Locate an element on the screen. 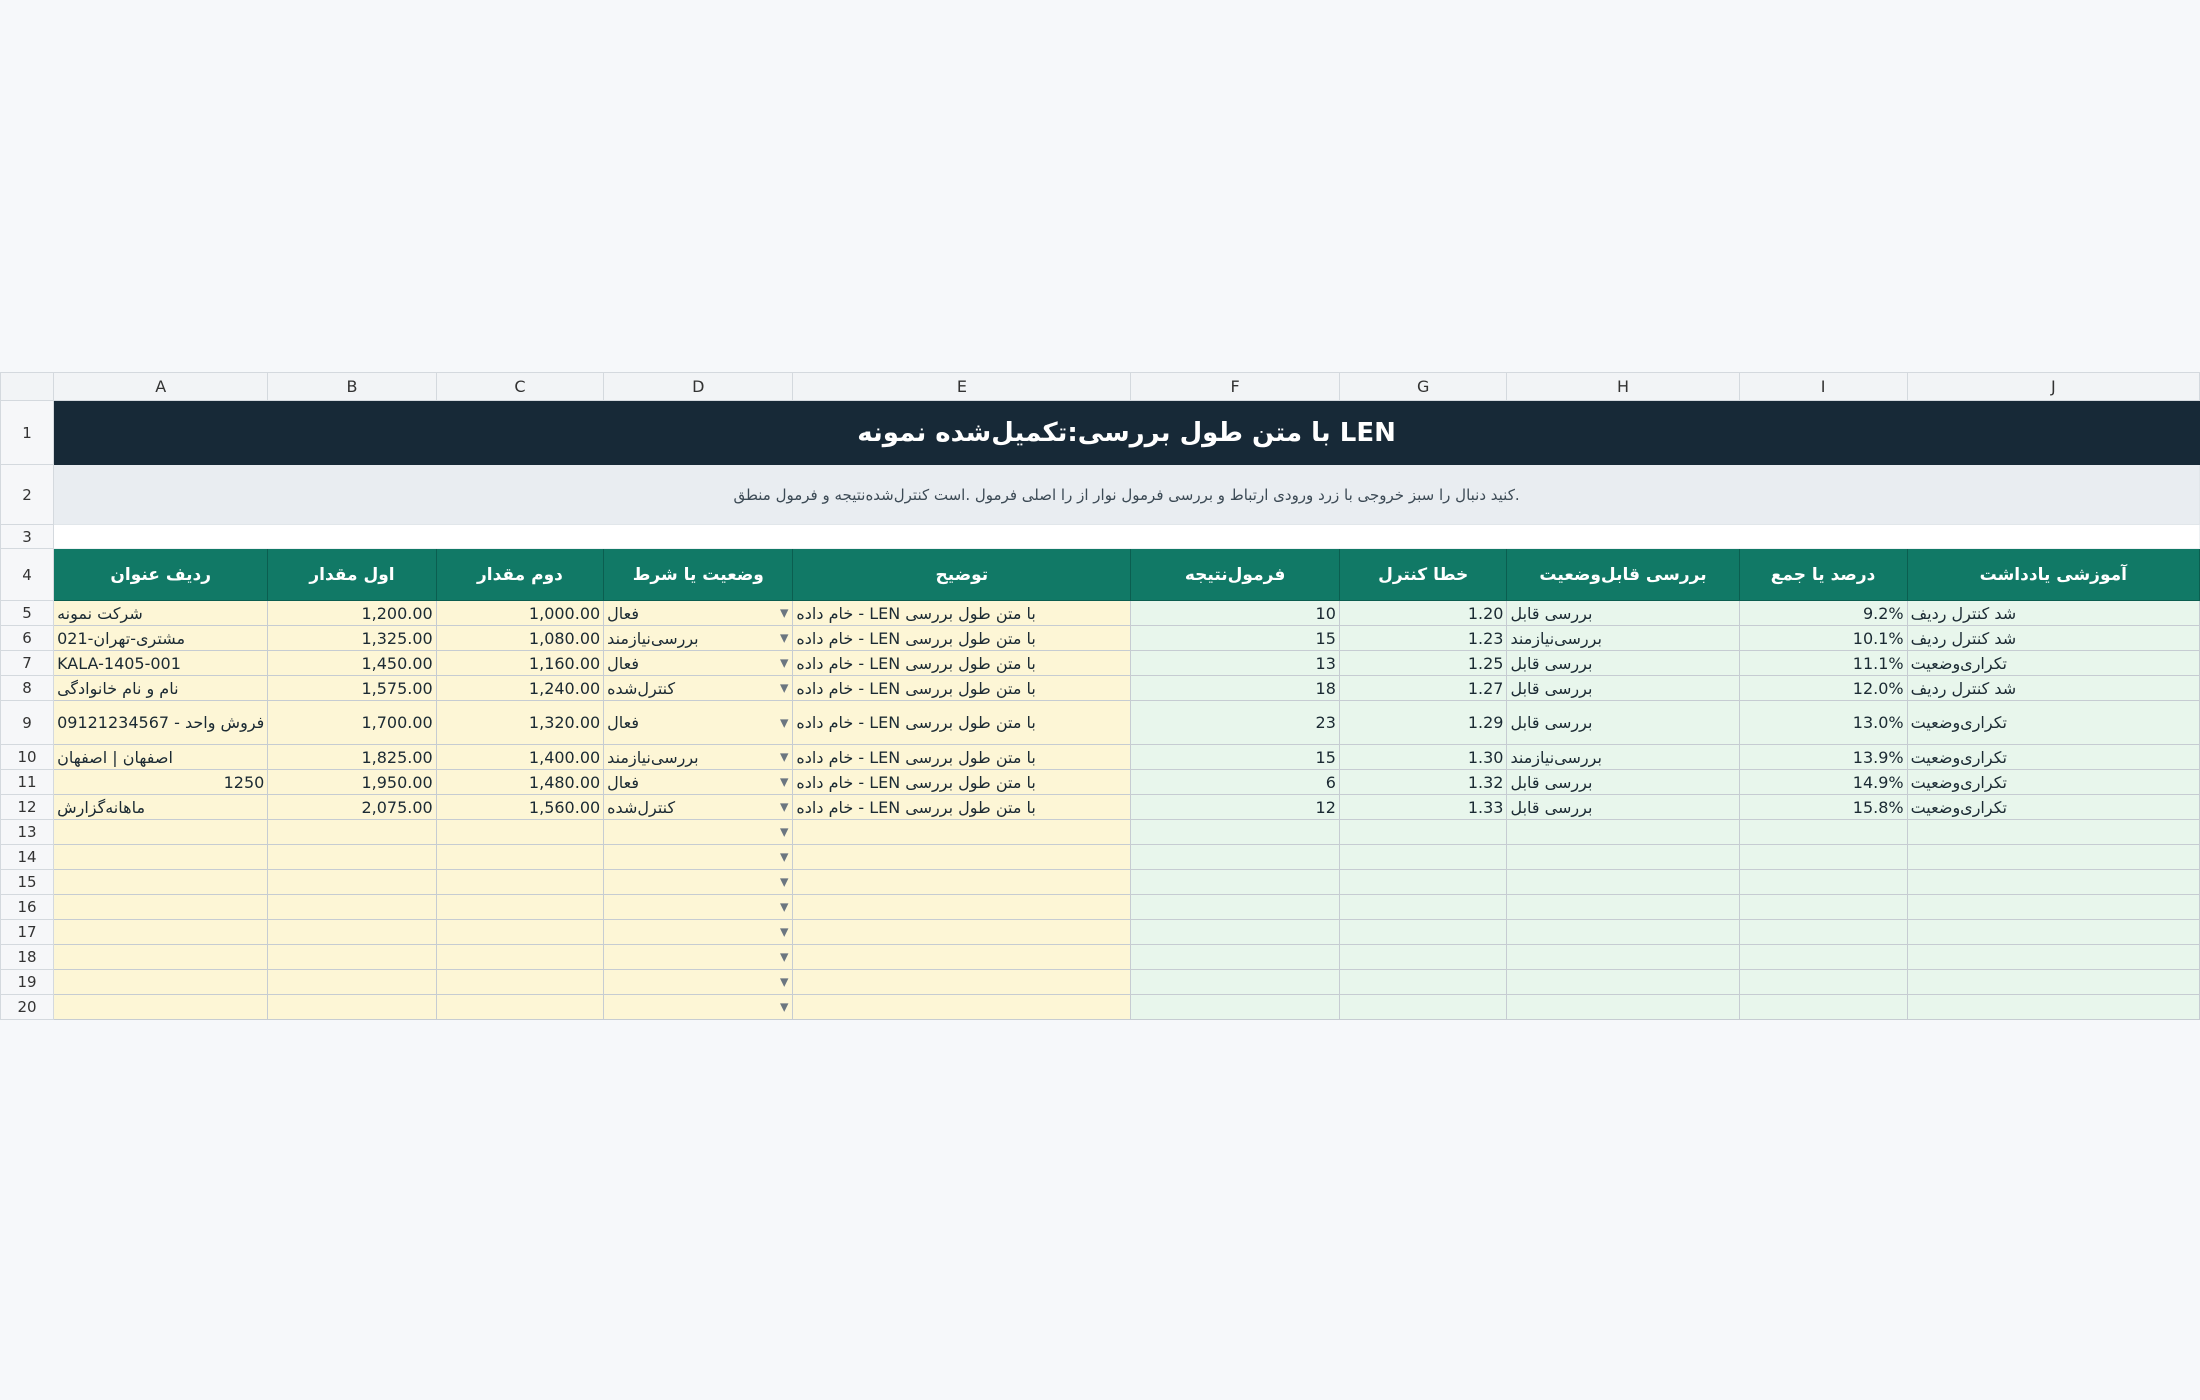 The image size is (2200, 1400). sheet-title: LEN با متن طول بررسی:تکمیل‌شده نمونه is located at coordinates (1126, 432).